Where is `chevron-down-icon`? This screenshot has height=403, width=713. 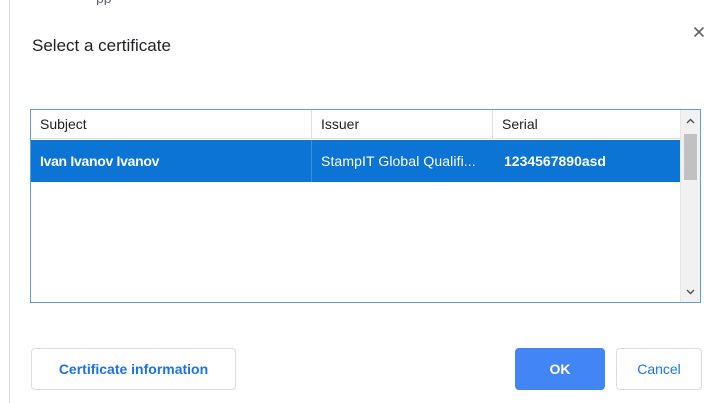
chevron-down-icon is located at coordinates (690, 292).